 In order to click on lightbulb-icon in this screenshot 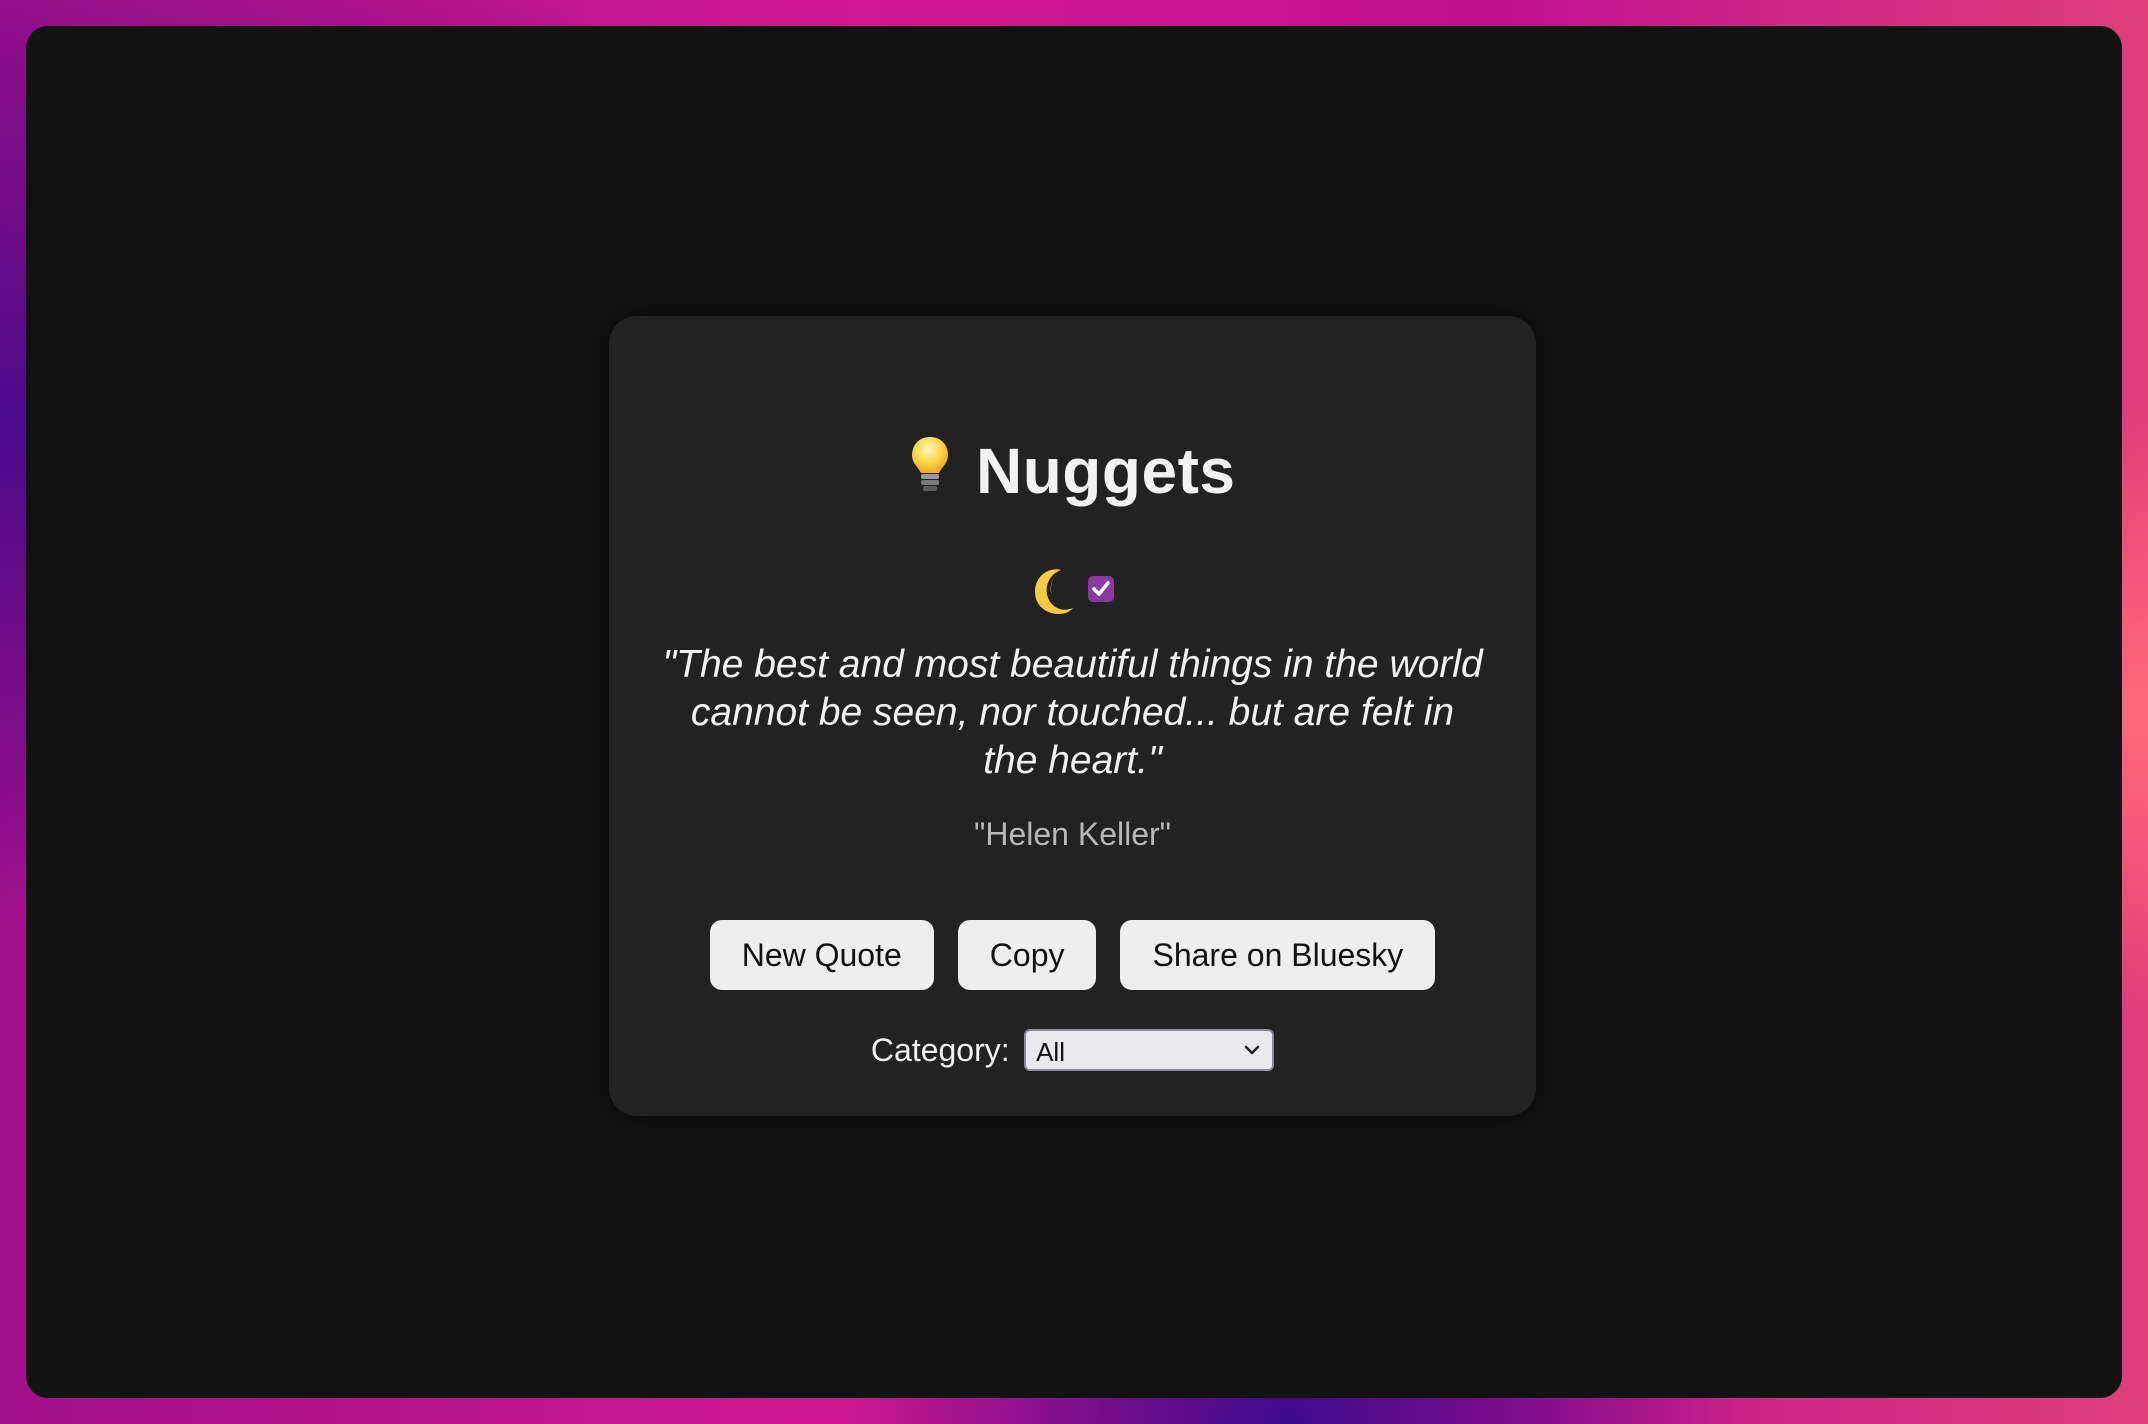, I will do `click(930, 465)`.